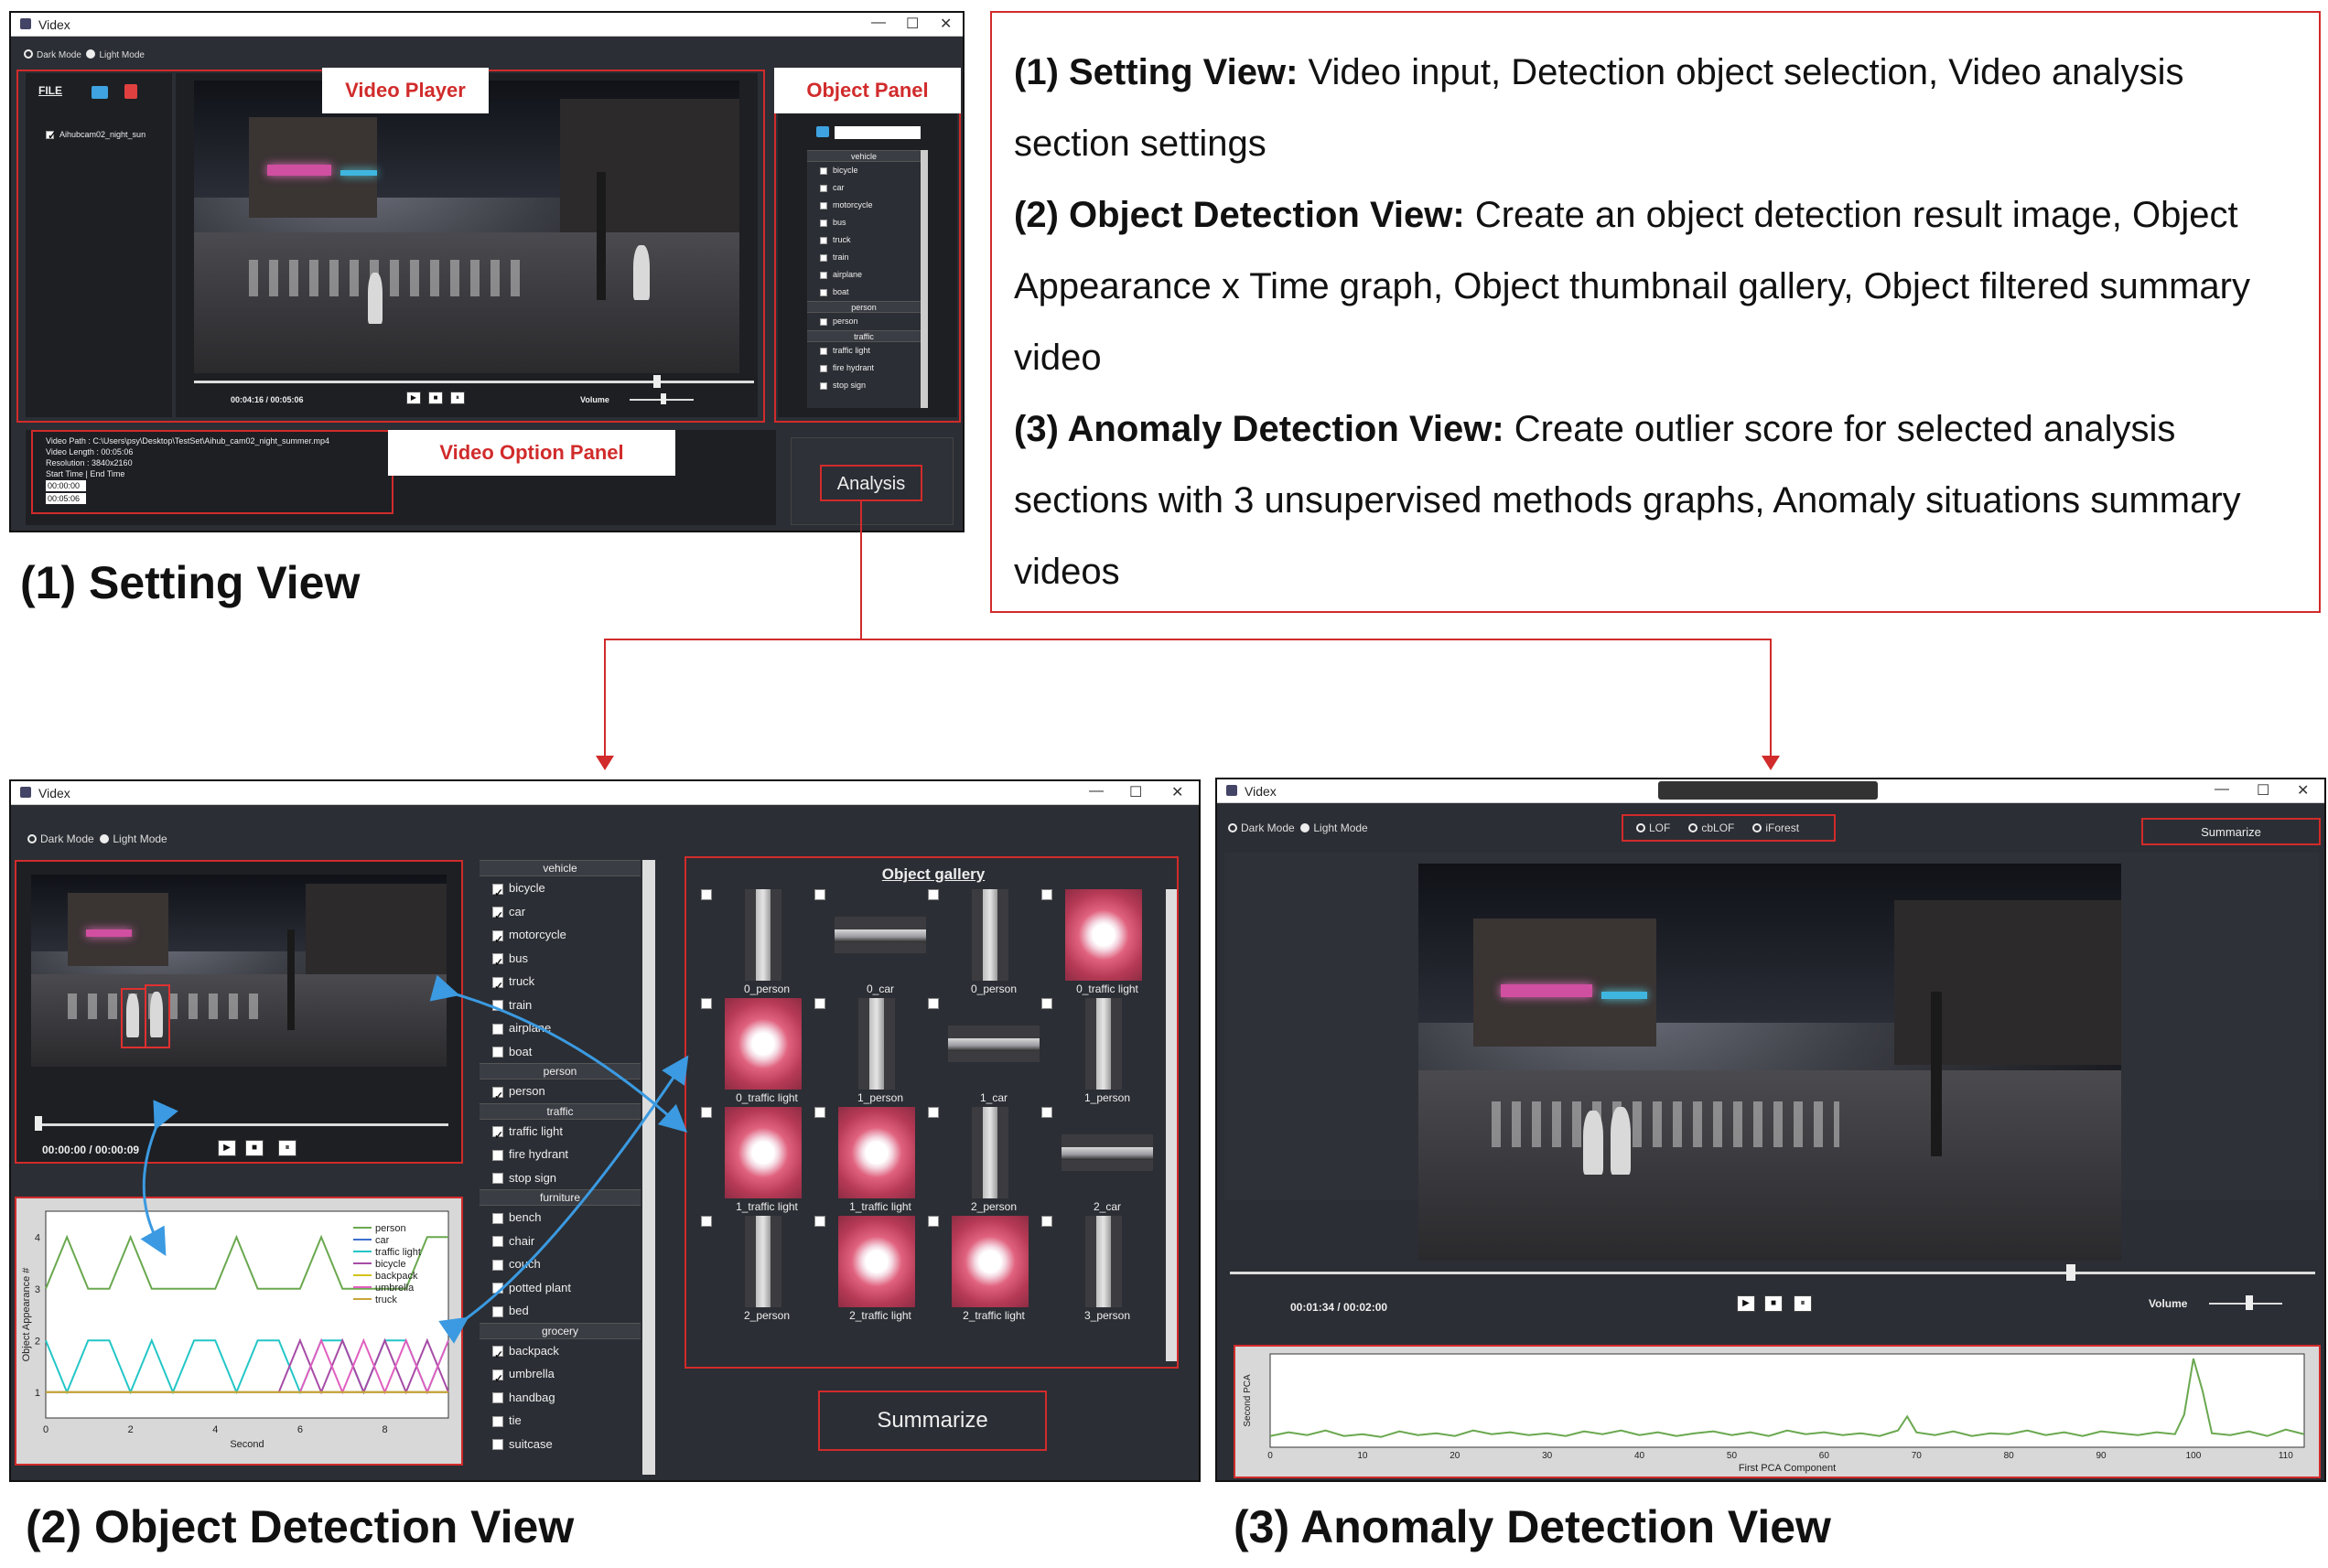  What do you see at coordinates (1640, 827) in the screenshot?
I see `lof-radio` at bounding box center [1640, 827].